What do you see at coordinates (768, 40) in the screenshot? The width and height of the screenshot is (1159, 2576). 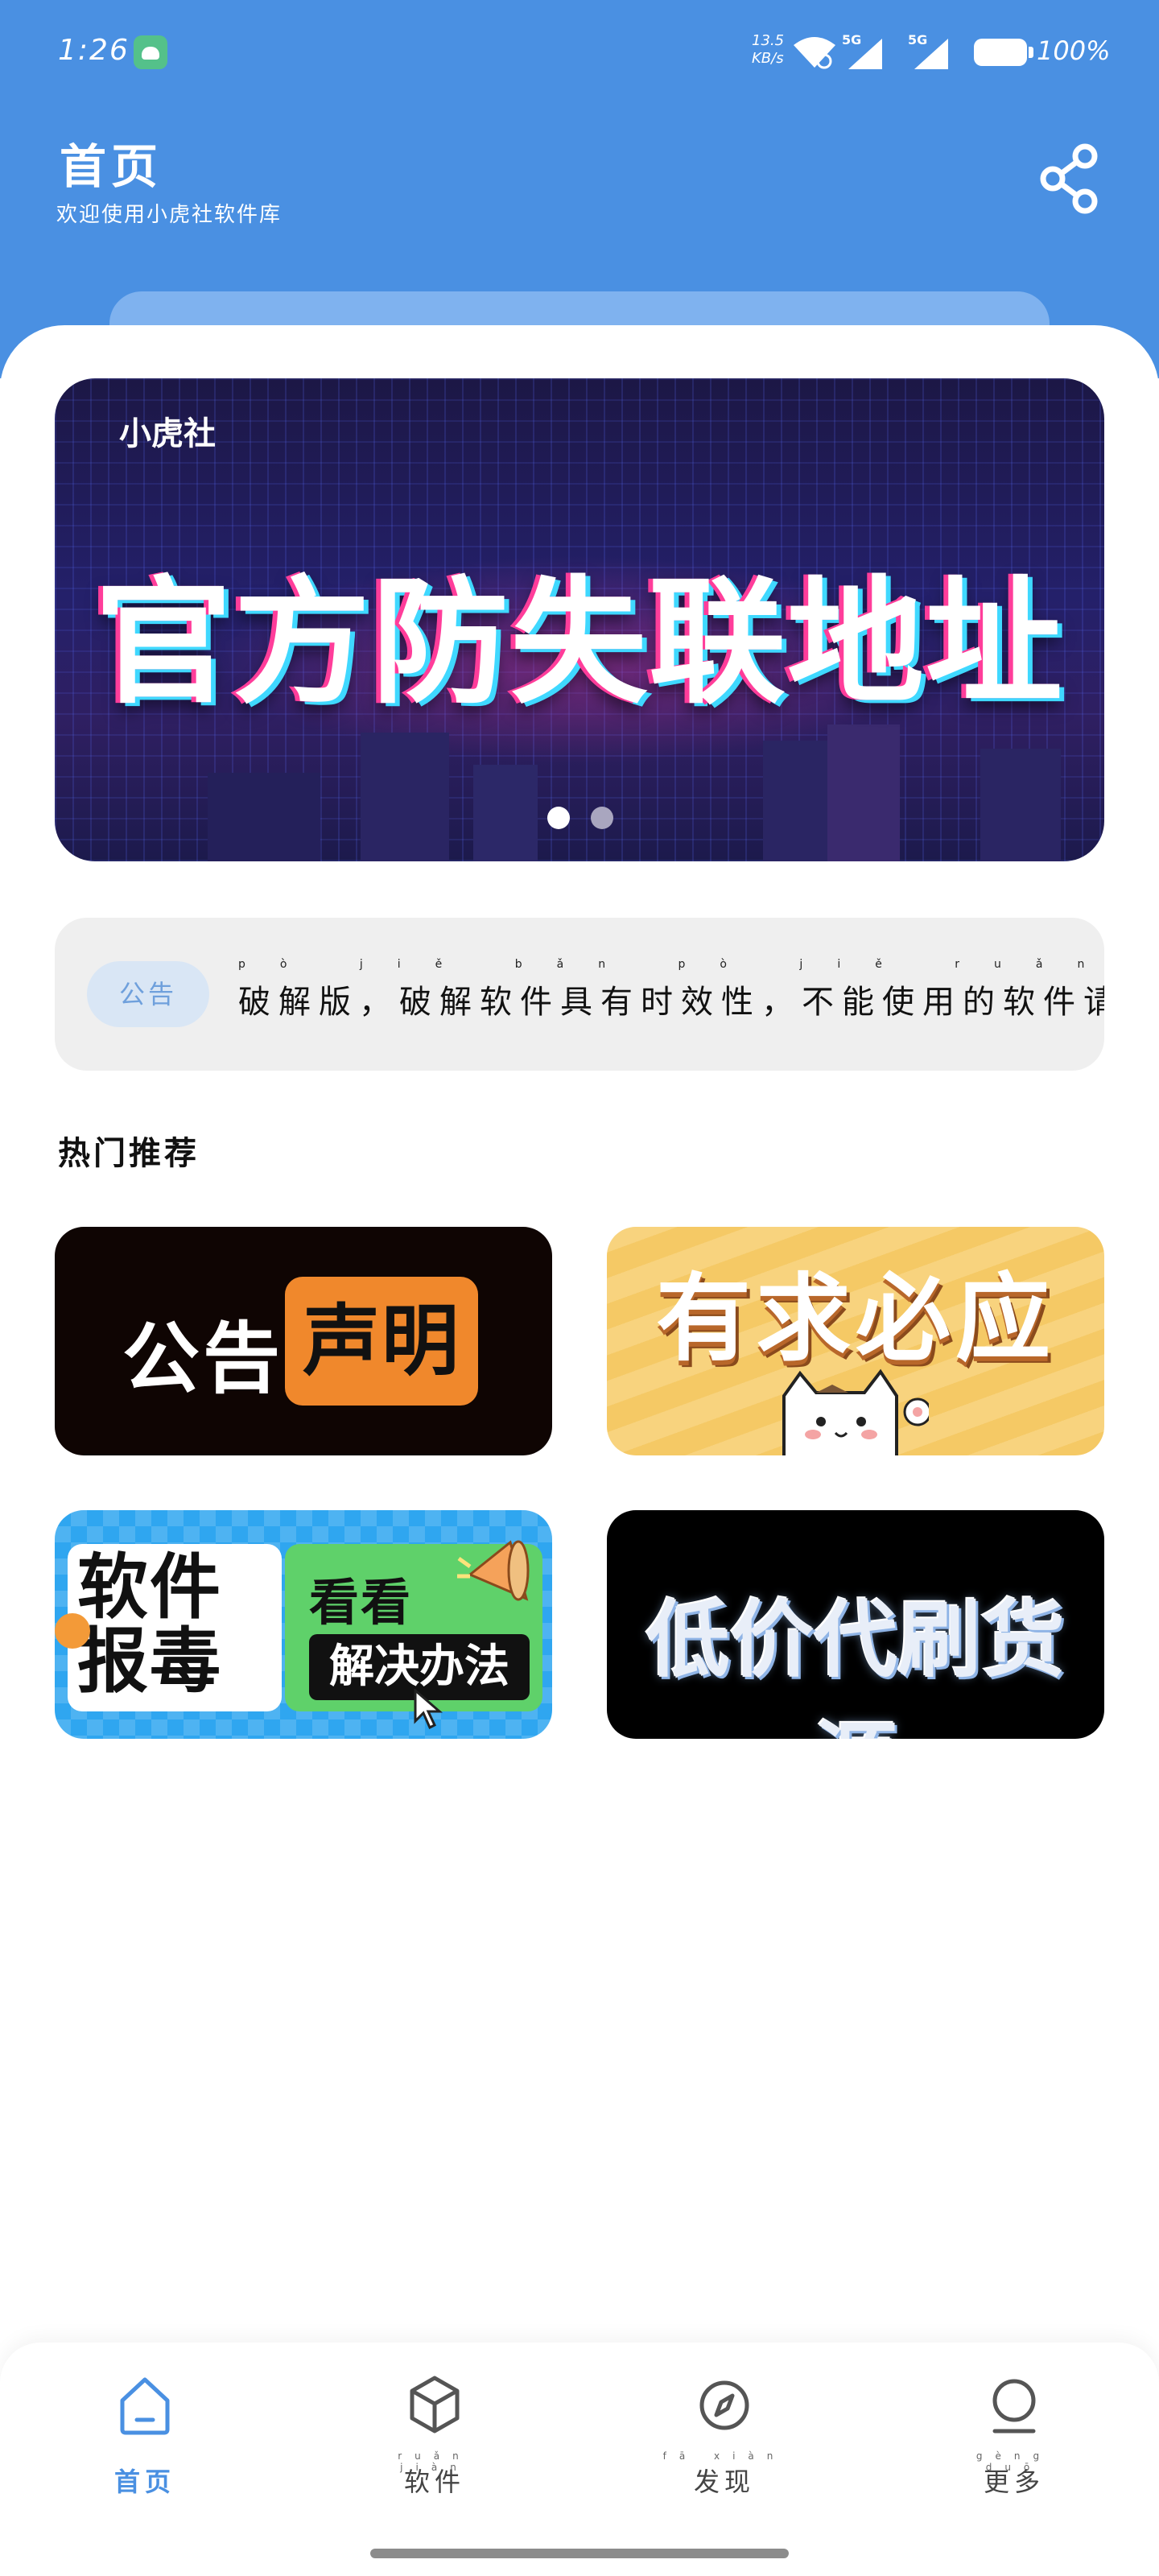 I see `net-speed-value: 13.5` at bounding box center [768, 40].